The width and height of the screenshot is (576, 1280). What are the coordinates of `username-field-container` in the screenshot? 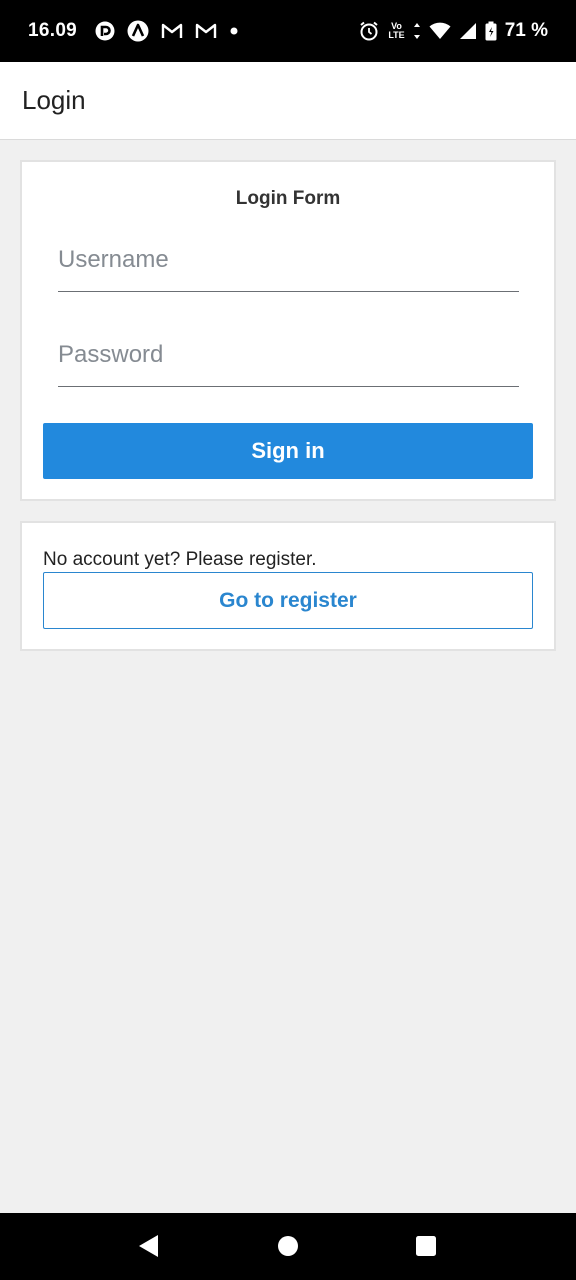 It's located at (288, 266).